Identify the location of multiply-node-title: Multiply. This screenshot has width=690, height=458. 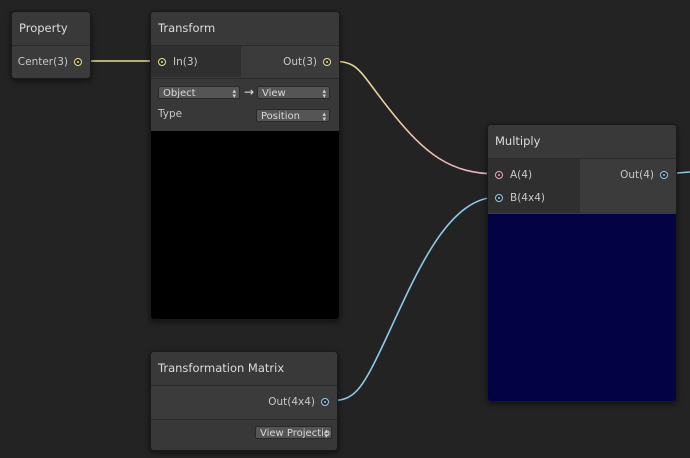
(582, 142).